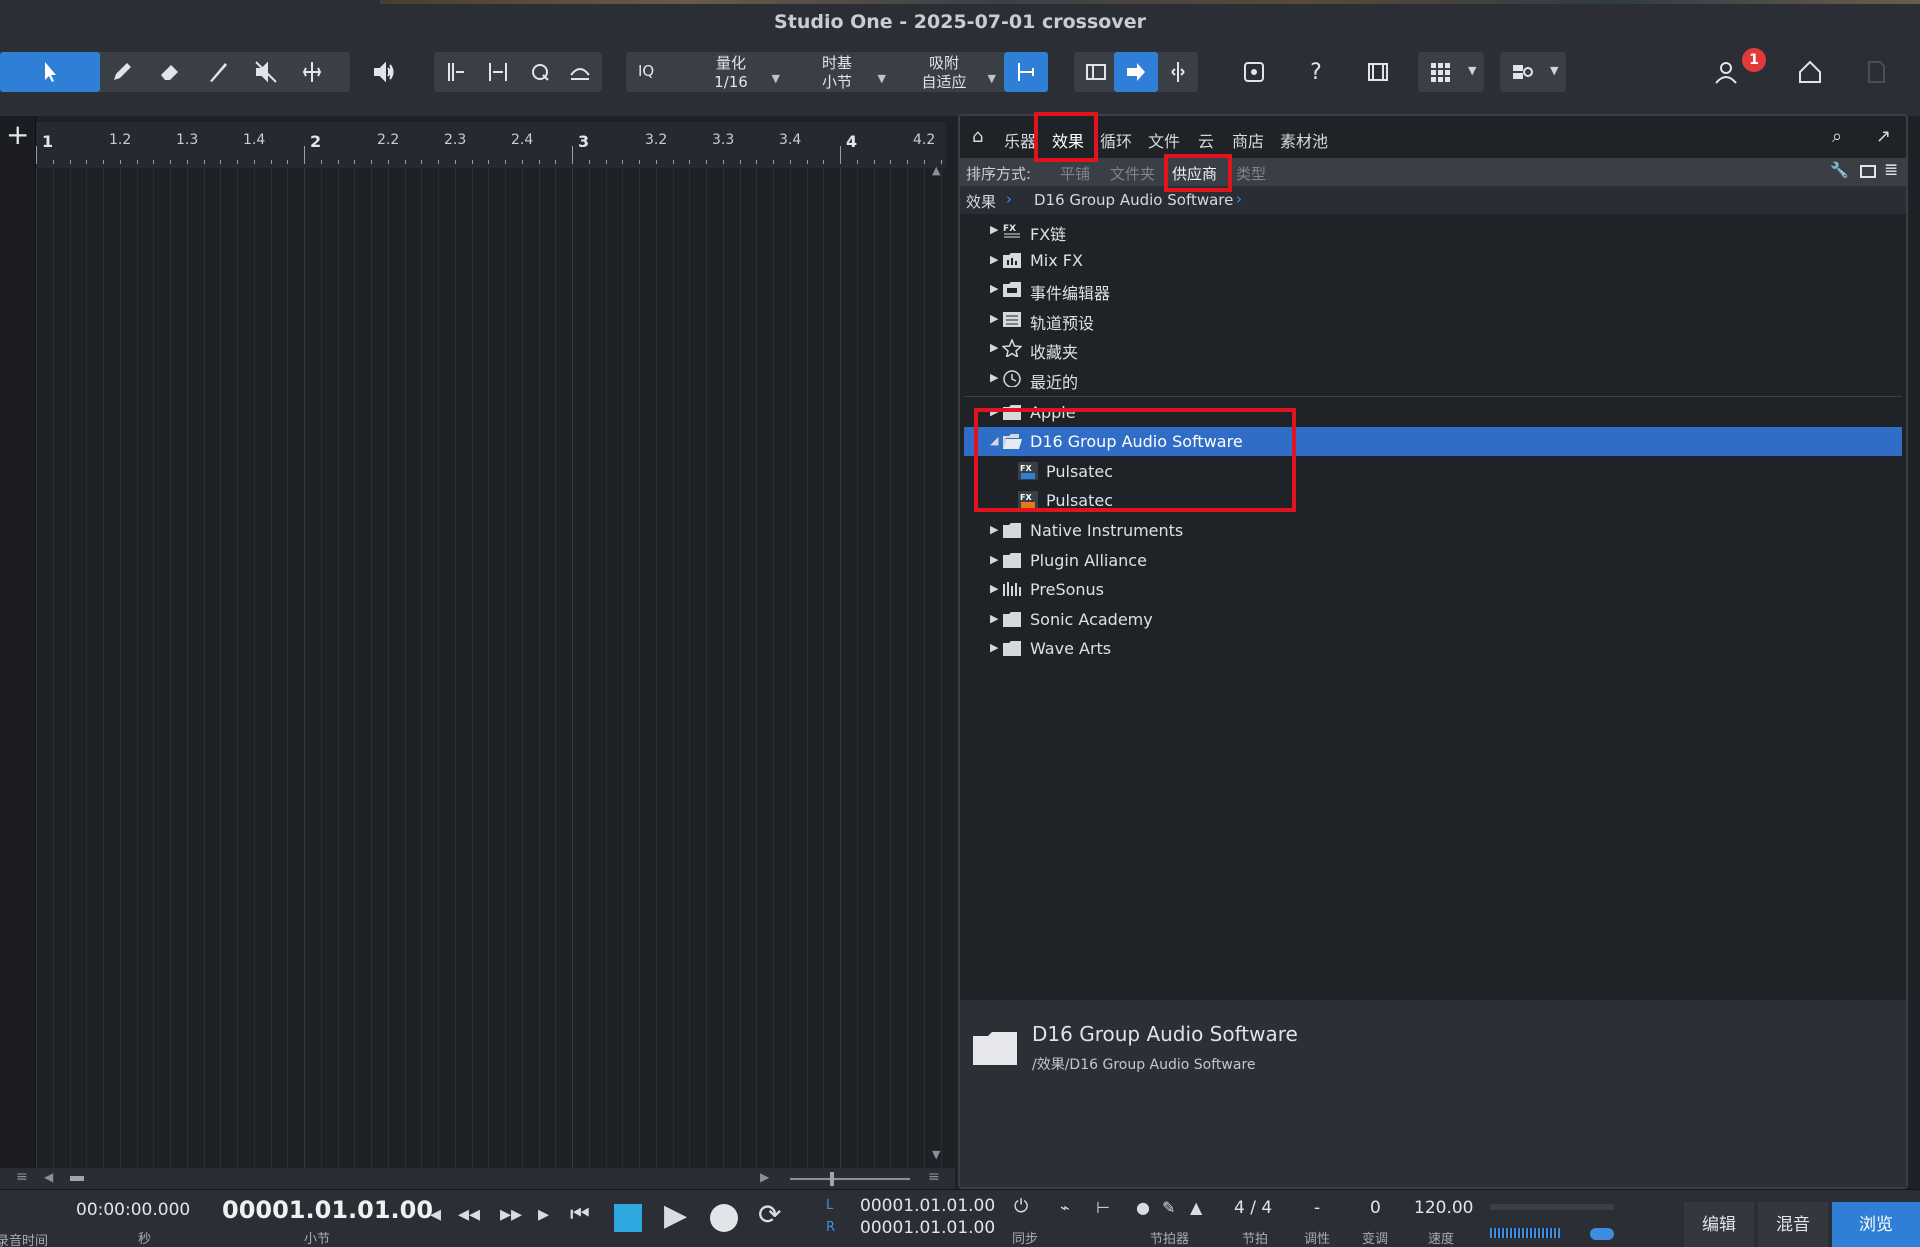 This screenshot has width=1920, height=1247. I want to click on mix-mode-button: 混音, so click(1793, 1224).